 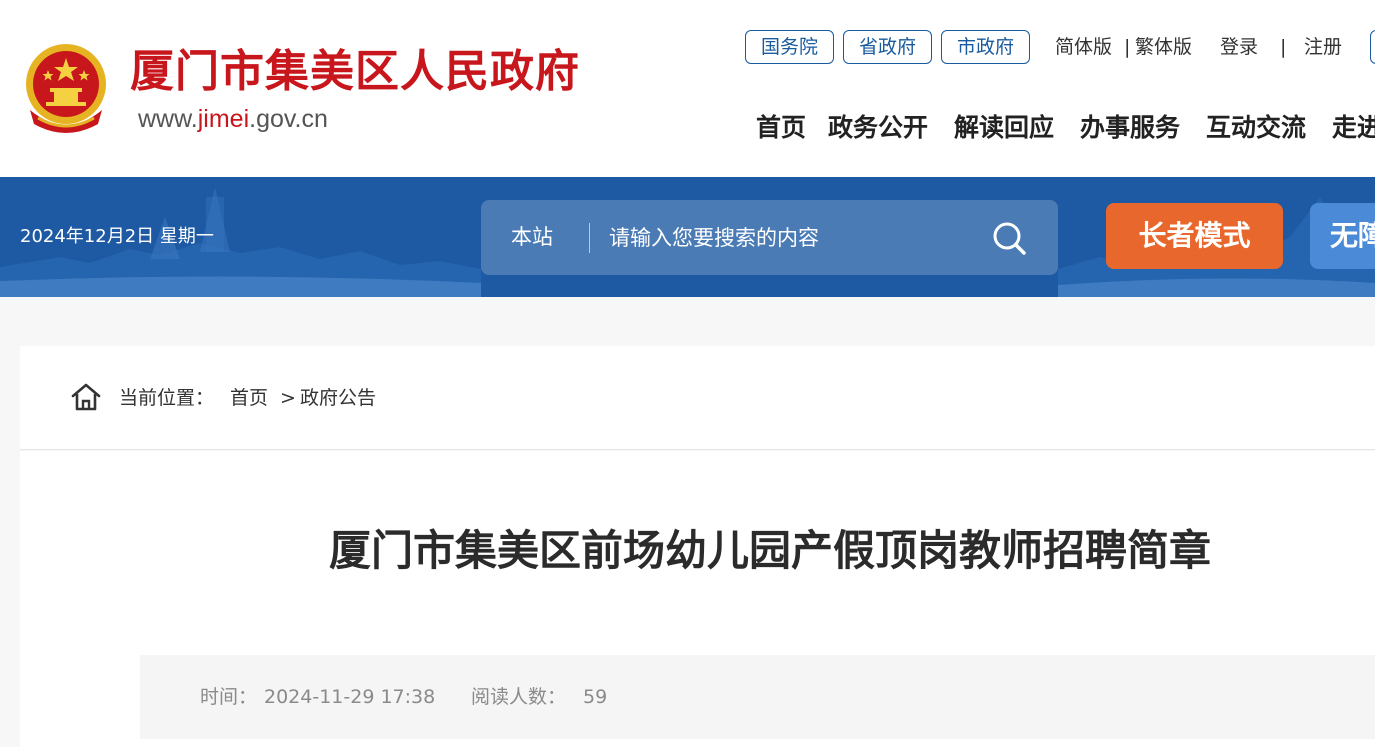 What do you see at coordinates (799, 238) in the screenshot?
I see `search-input` at bounding box center [799, 238].